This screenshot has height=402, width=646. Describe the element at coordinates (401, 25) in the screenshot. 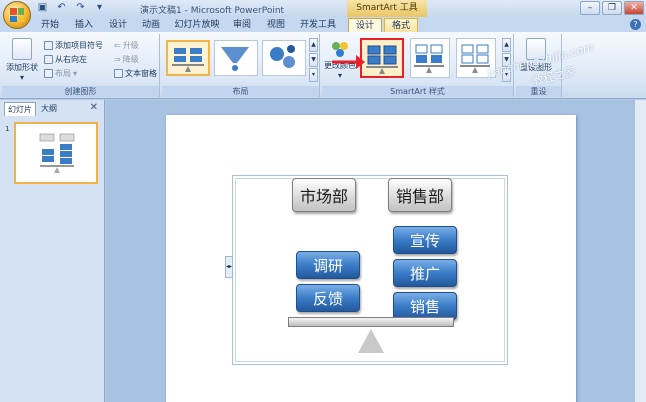

I see `tab-smartart-format: 格式` at that location.